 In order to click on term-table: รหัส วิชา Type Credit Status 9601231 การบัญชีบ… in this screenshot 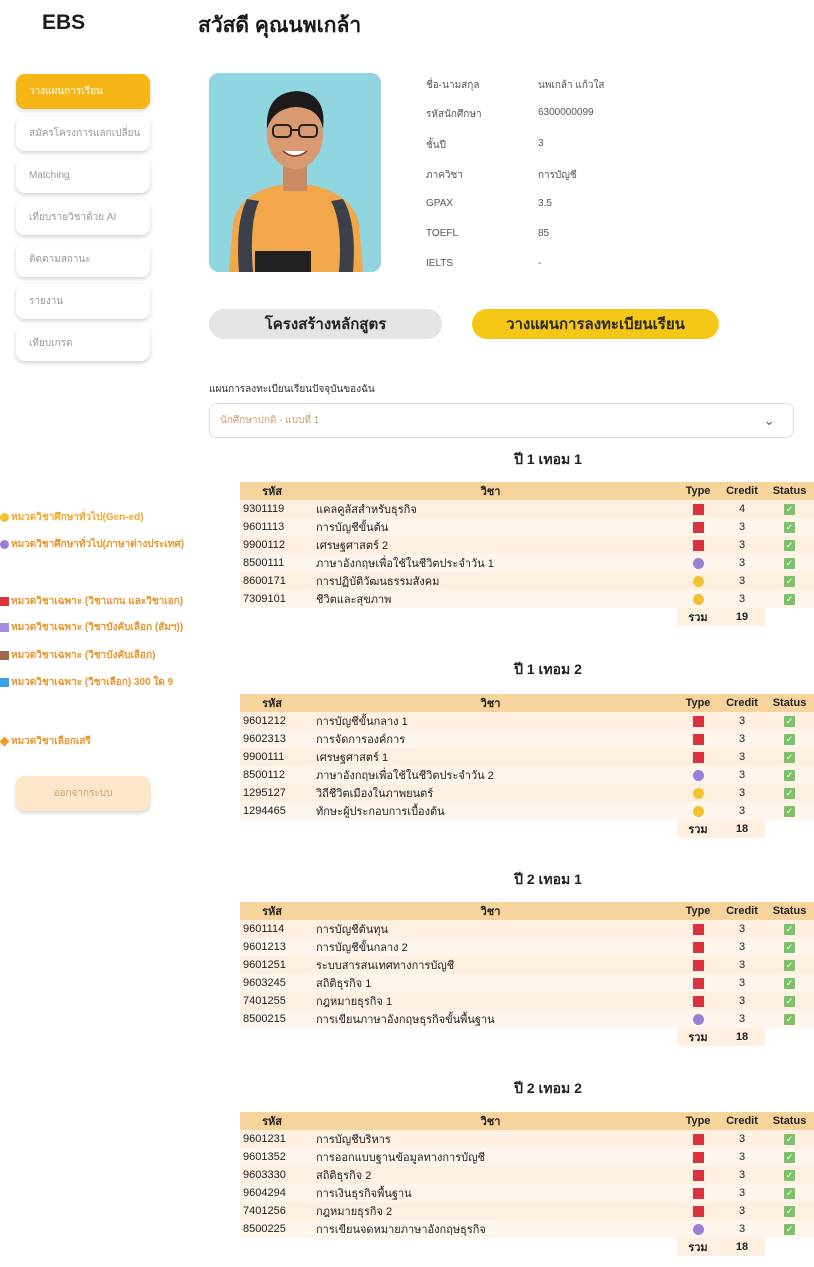, I will do `click(527, 1184)`.